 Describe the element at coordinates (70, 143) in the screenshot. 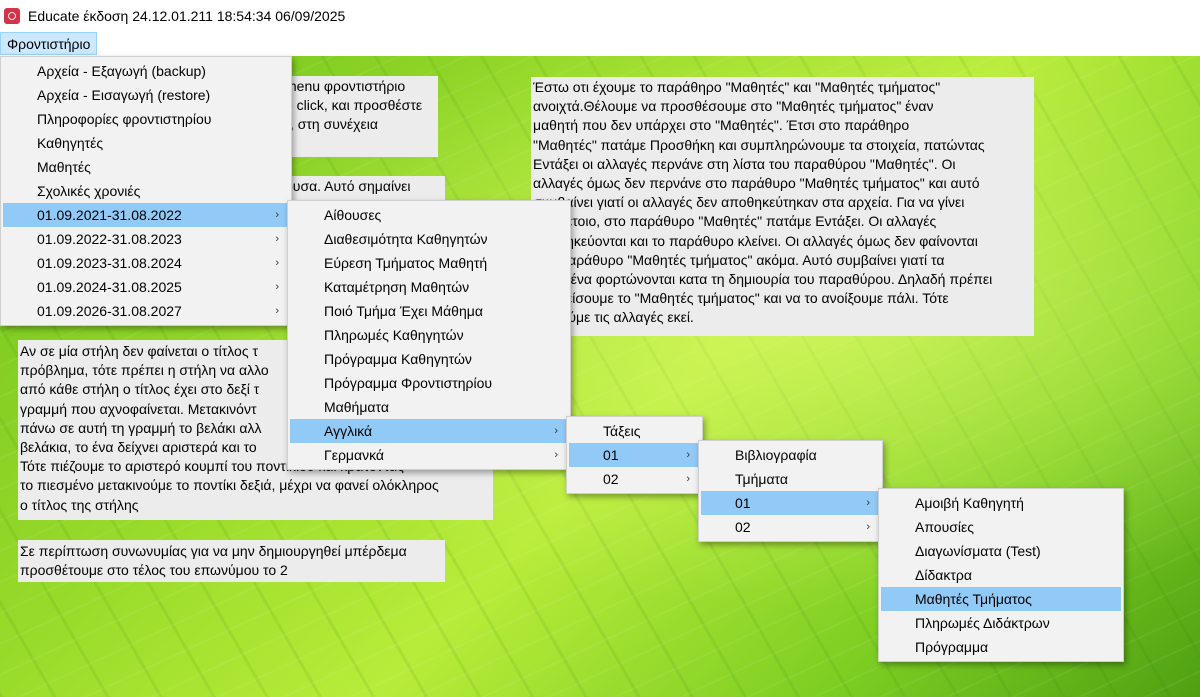

I see `menu-item-label: Καθηγητές` at that location.